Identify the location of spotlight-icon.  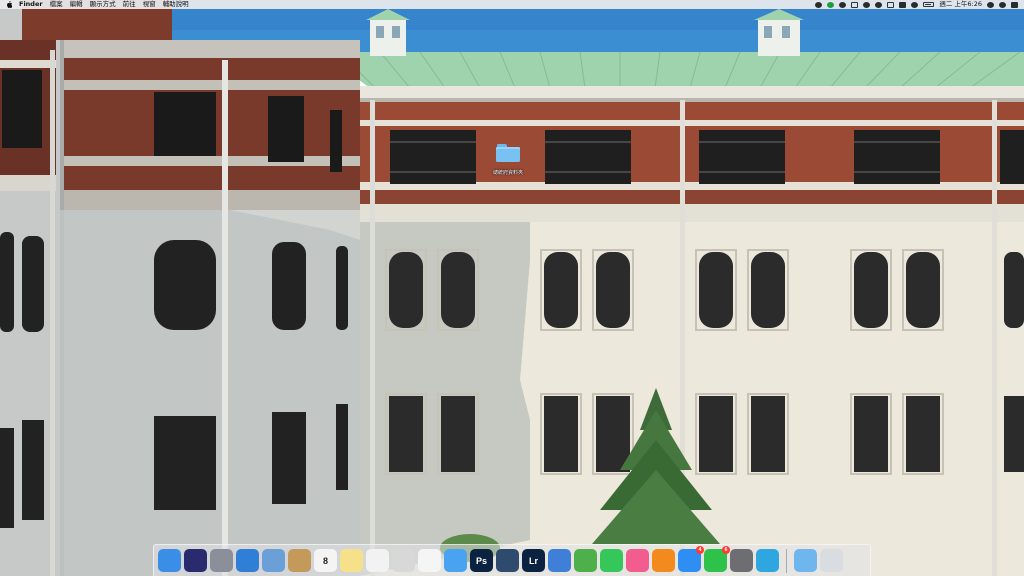
(990, 4).